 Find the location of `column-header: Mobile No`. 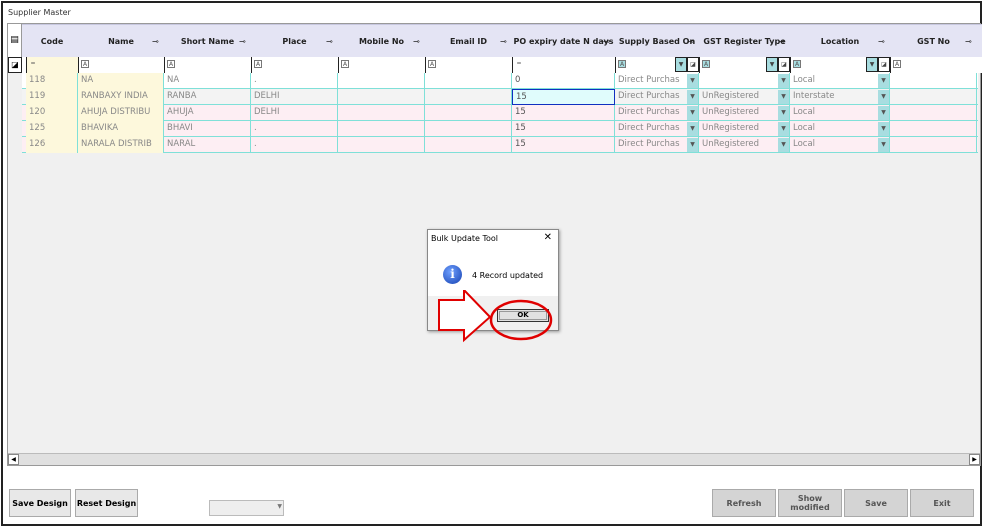

column-header: Mobile No is located at coordinates (381, 41).